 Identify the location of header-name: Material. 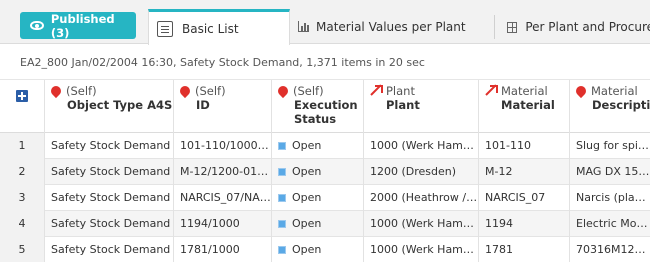
(528, 105).